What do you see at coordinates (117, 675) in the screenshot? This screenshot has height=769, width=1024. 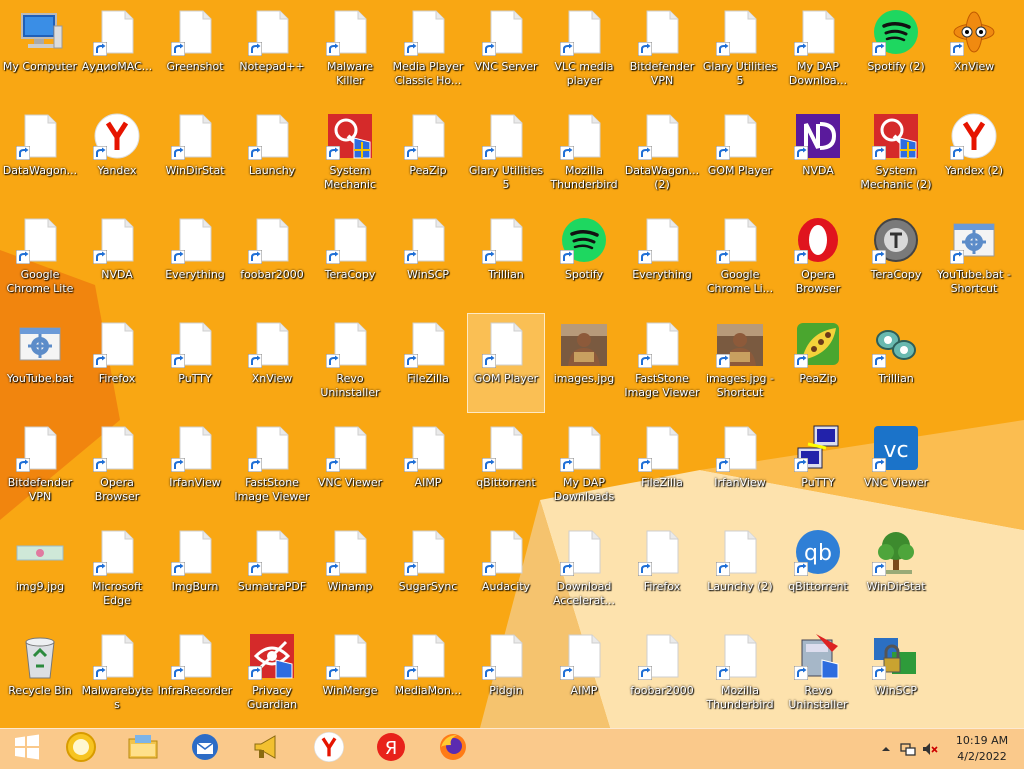 I see `desktop-icon: Malwarebytes` at bounding box center [117, 675].